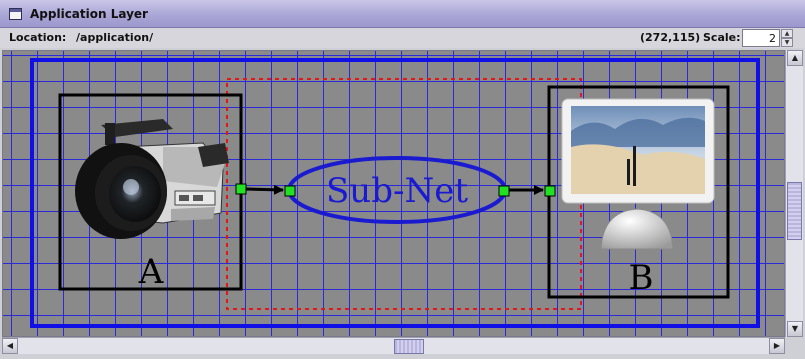 Image resolution: width=805 pixels, height=359 pixels. I want to click on location-path: /application/, so click(115, 37).